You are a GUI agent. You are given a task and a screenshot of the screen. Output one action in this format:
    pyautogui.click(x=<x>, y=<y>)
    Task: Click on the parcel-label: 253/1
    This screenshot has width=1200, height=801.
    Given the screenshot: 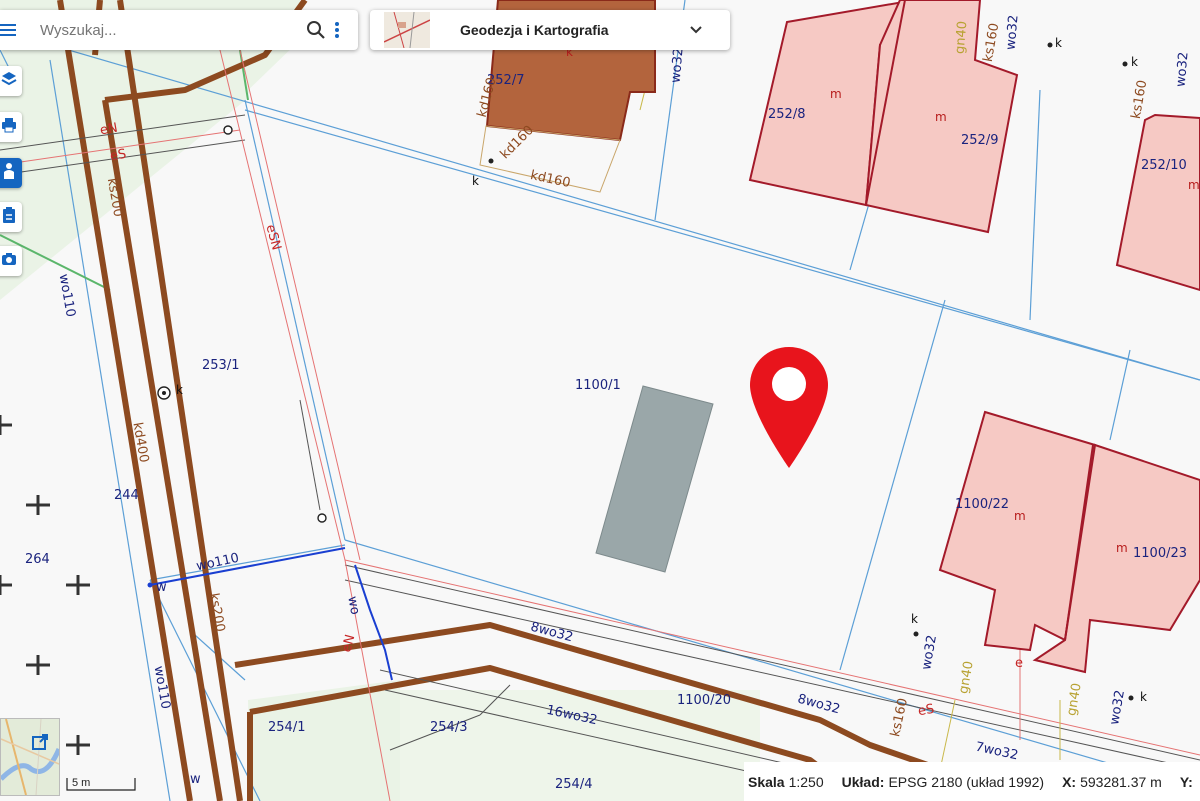 What is the action you would take?
    pyautogui.click(x=221, y=365)
    